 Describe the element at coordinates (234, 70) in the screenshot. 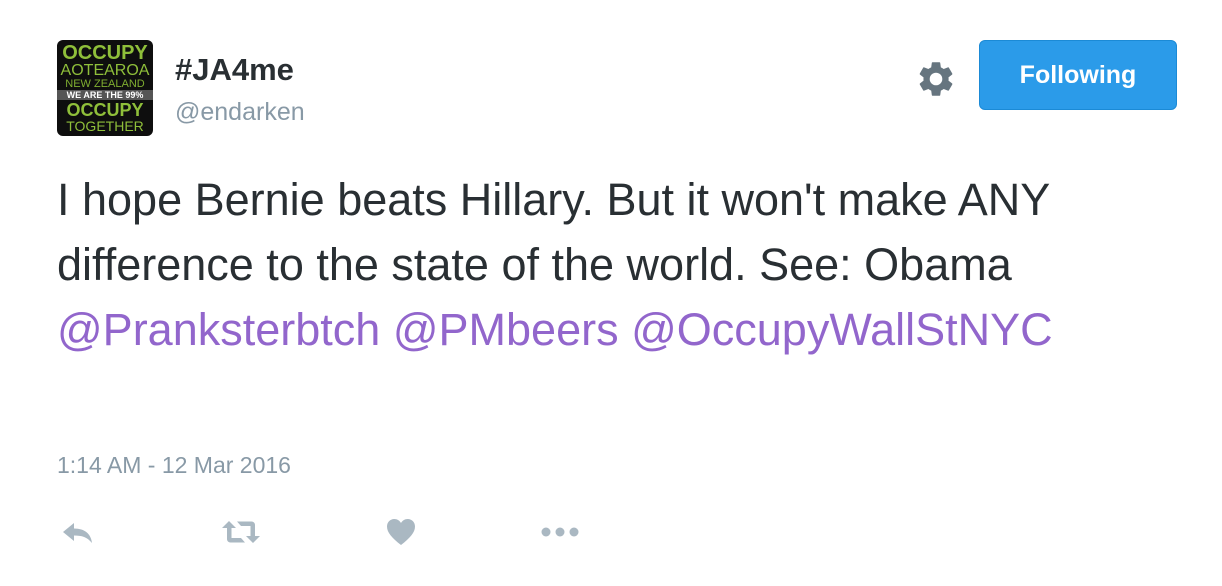

I see `author-display-name: #JA4me` at that location.